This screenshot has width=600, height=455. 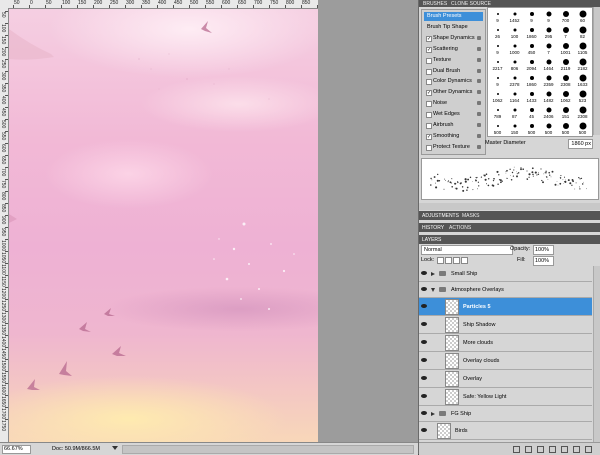 I want to click on tab-actions: ACTIONS, so click(x=460, y=228).